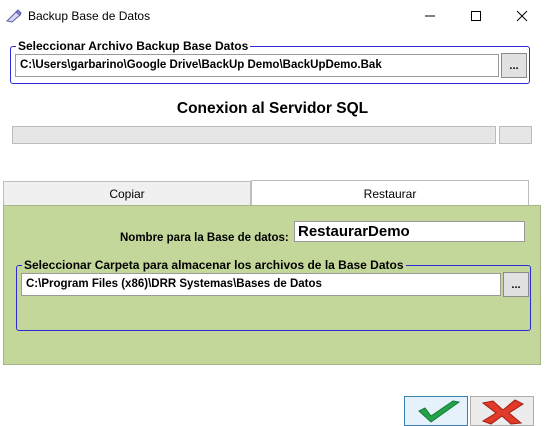 Image resolution: width=545 pixels, height=426 pixels. I want to click on close-icon, so click(522, 16).